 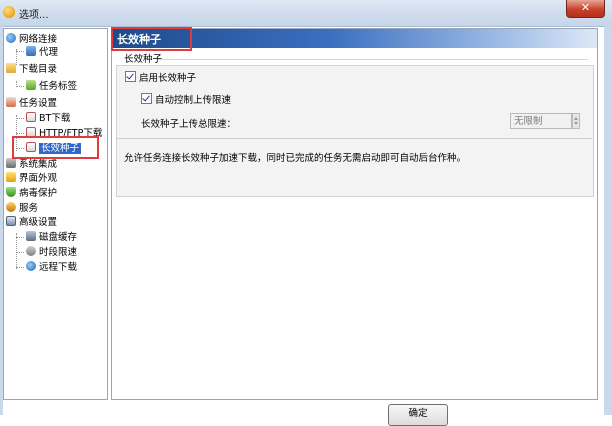 I want to click on bt-icon, so click(x=31, y=117).